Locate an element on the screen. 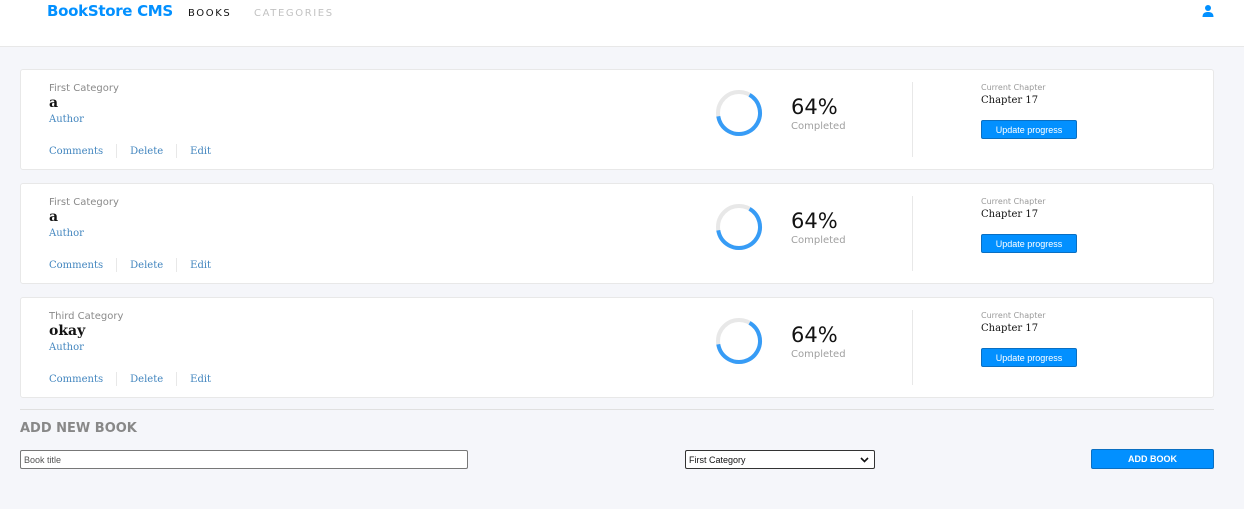  category-select: First Category is located at coordinates (780, 459).